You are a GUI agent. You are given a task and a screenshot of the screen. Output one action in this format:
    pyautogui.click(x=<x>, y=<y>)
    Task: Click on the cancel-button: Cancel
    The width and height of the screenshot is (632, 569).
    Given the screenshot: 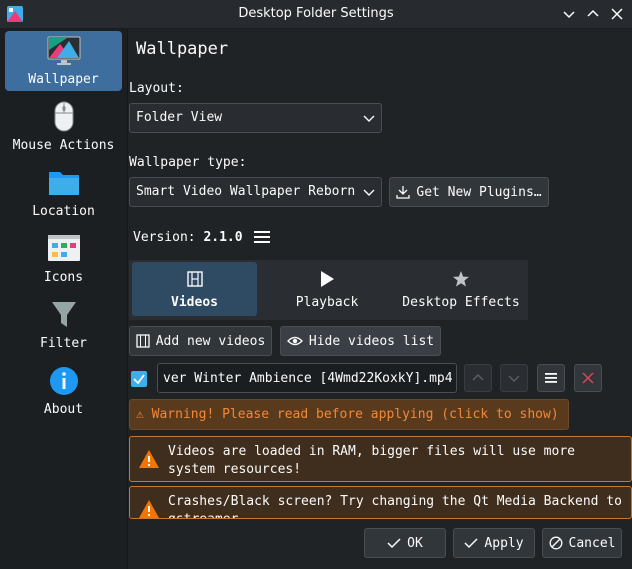 What is the action you would take?
    pyautogui.click(x=582, y=543)
    